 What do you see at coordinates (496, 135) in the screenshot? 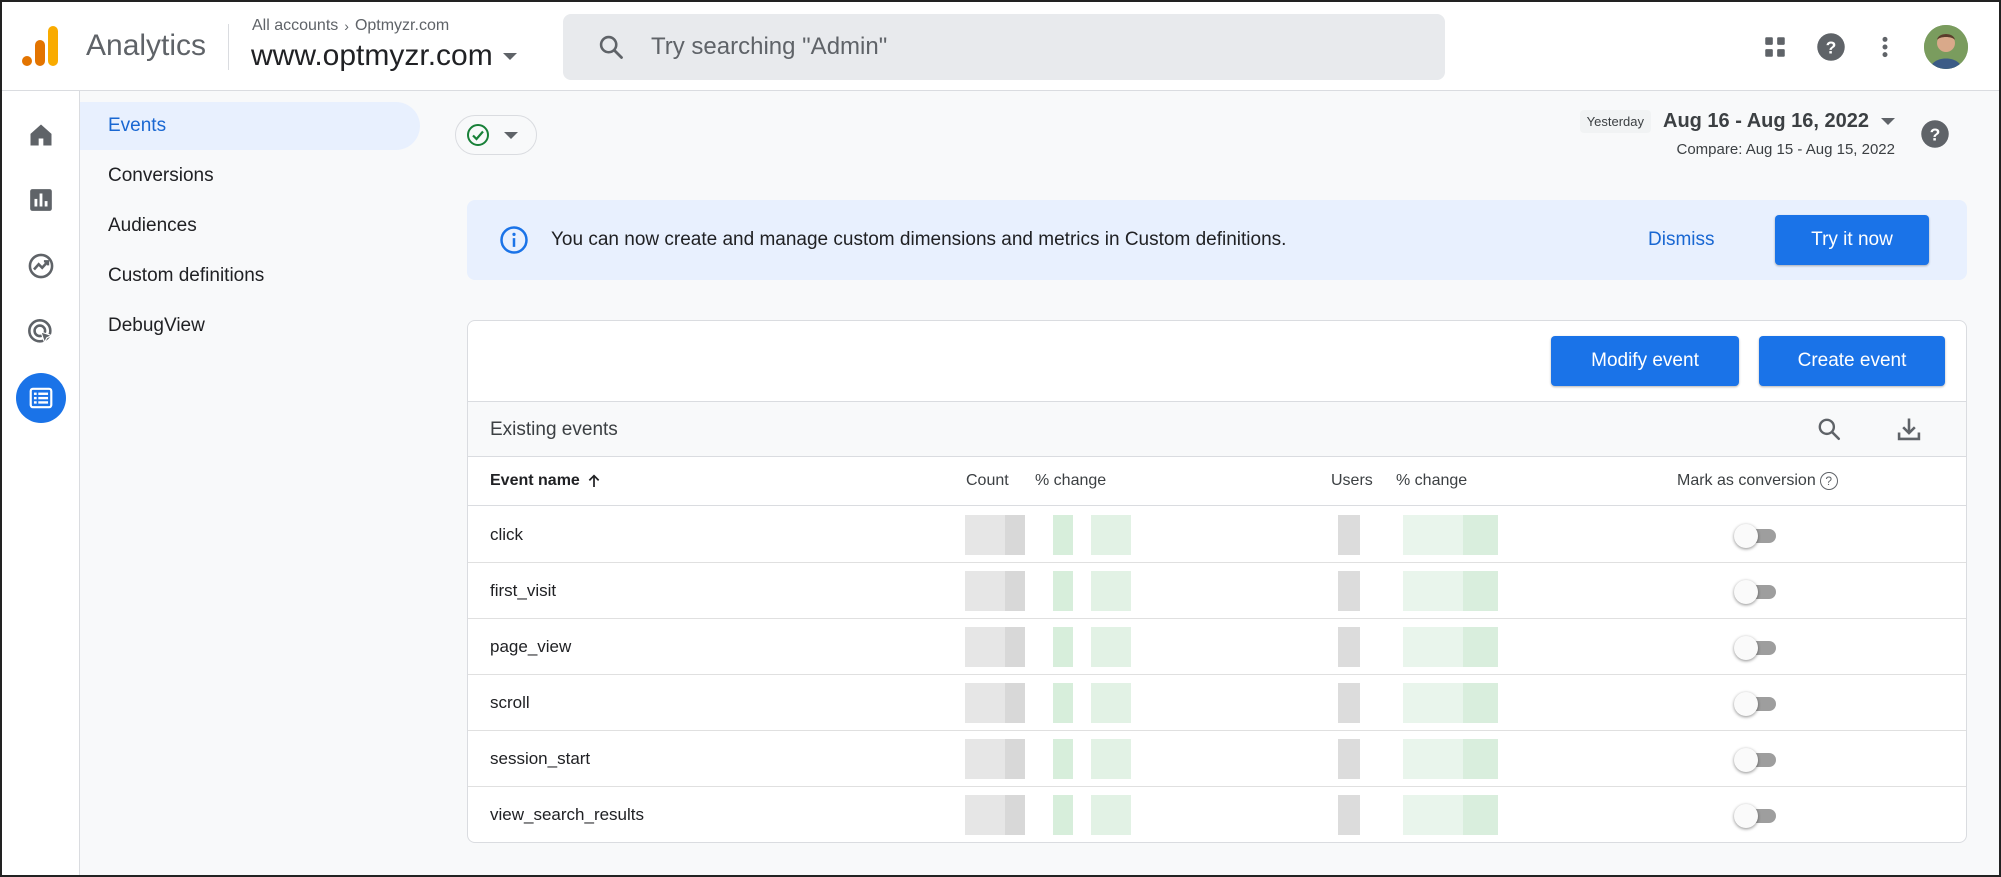
I see `data-status-chip` at bounding box center [496, 135].